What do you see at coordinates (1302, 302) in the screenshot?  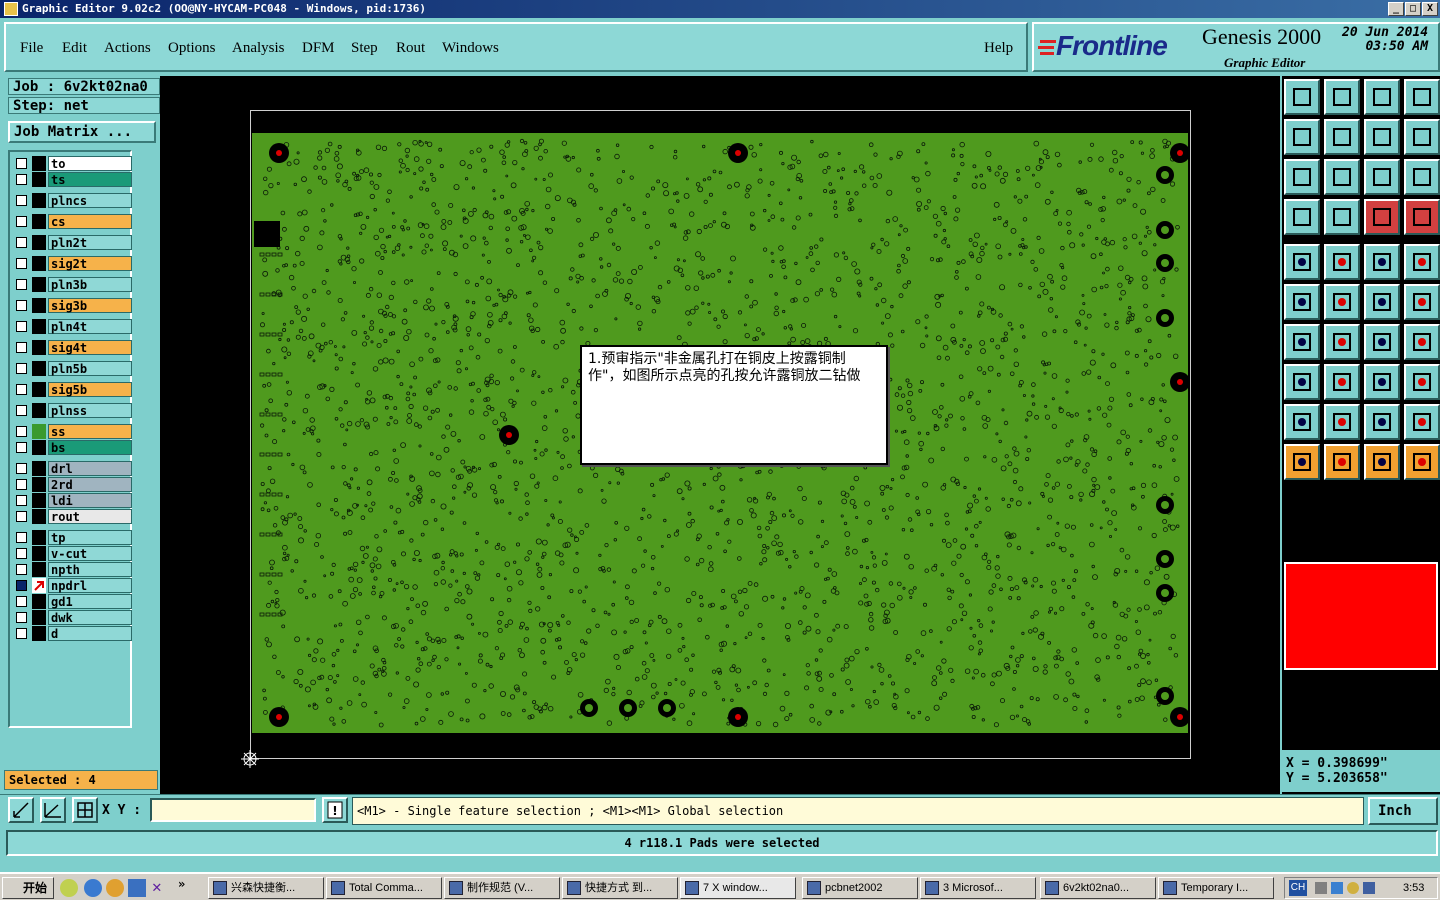 I see `node-icon` at bounding box center [1302, 302].